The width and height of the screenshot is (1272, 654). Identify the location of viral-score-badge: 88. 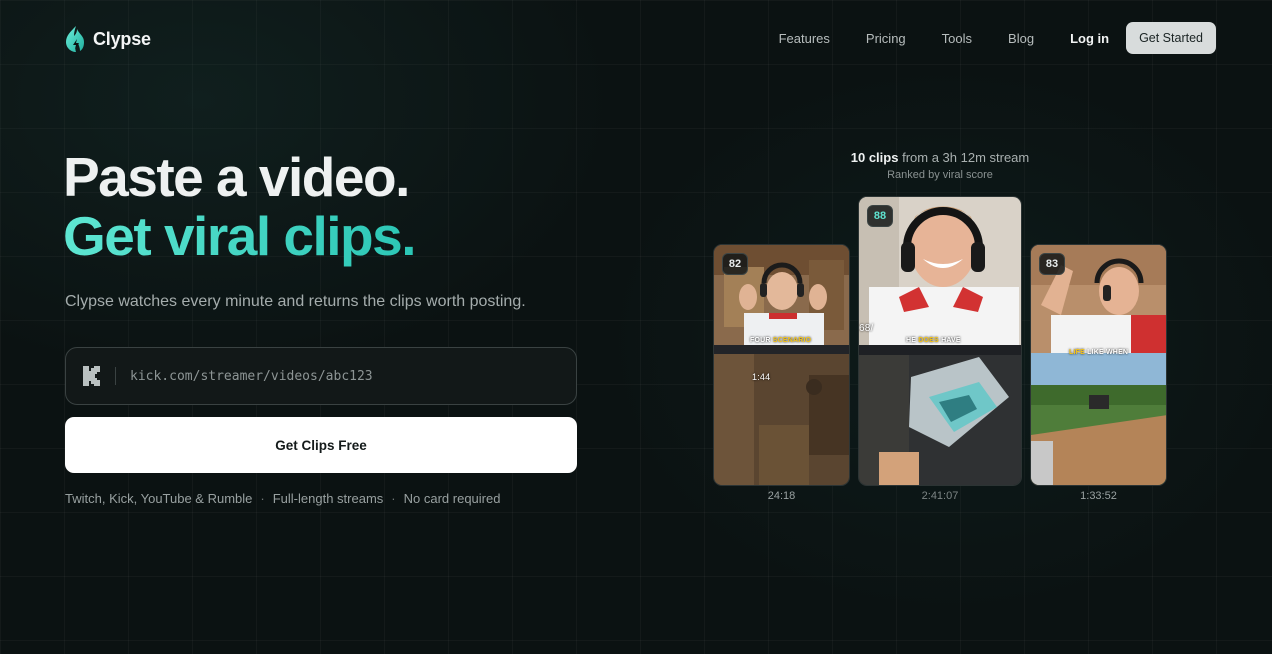
(880, 216).